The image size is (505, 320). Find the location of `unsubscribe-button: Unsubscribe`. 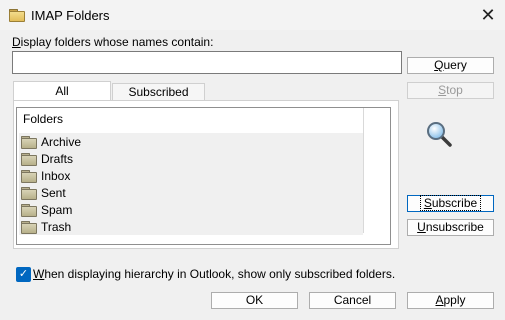

unsubscribe-button: Unsubscribe is located at coordinates (450, 227).